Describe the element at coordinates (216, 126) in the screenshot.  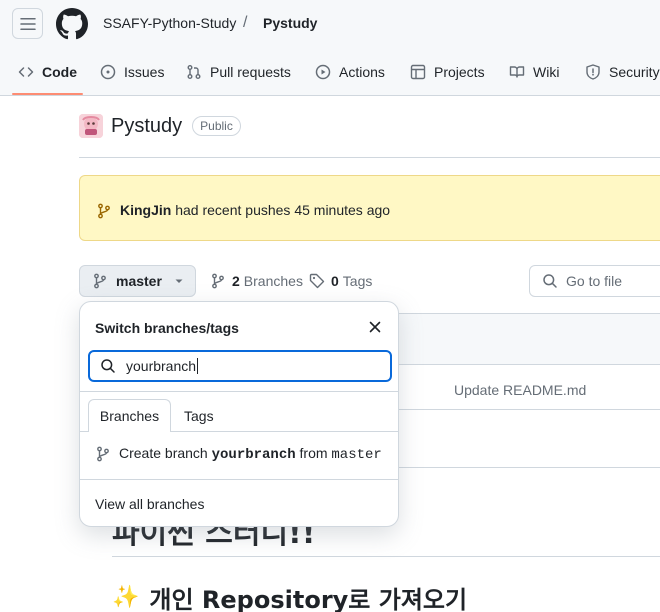
I see `visibility-badge: Public` at that location.